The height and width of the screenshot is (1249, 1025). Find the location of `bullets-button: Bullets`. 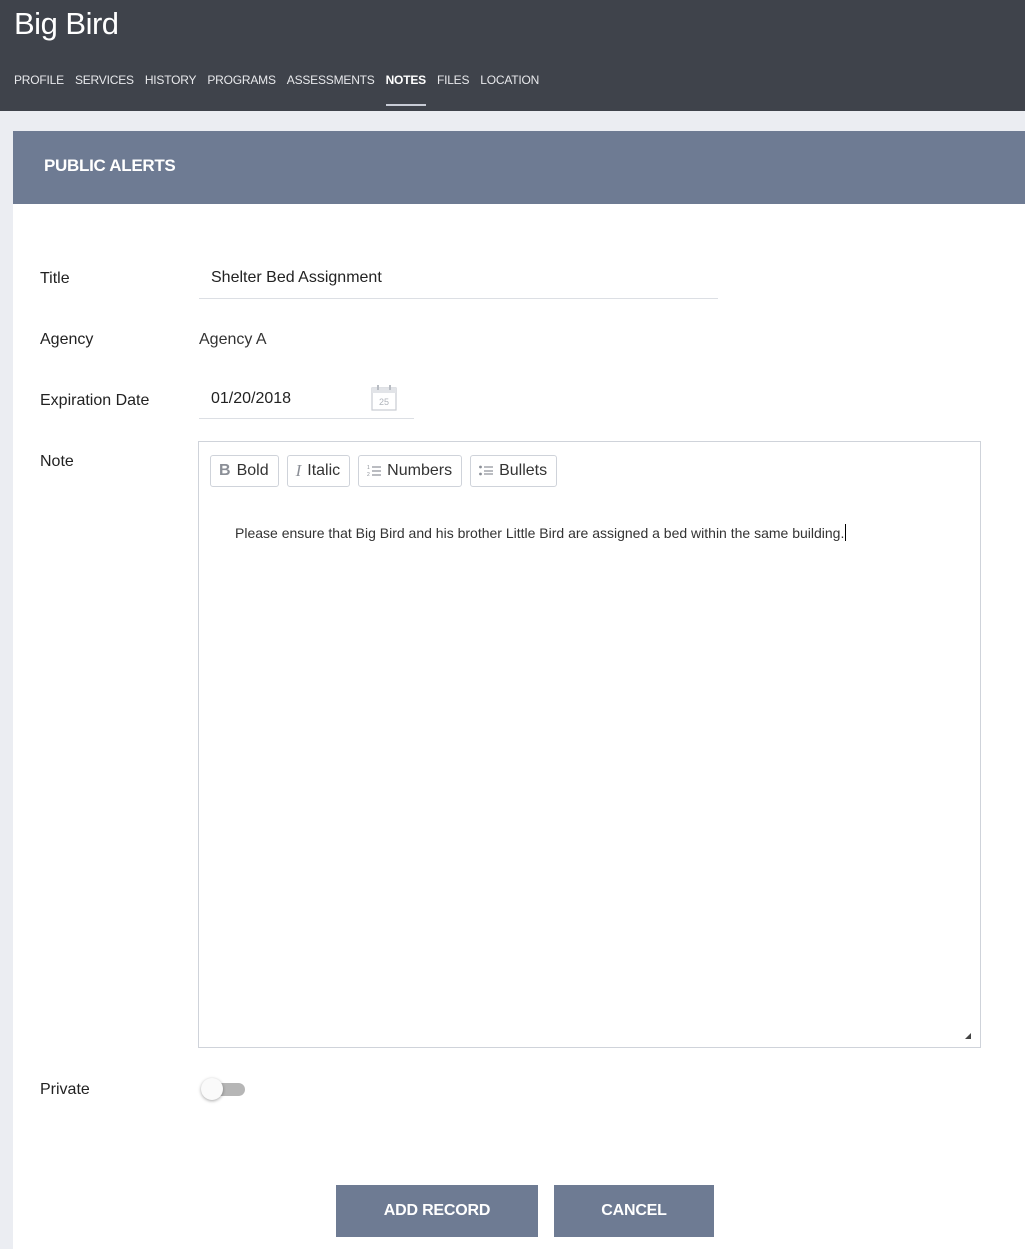

bullets-button: Bullets is located at coordinates (514, 471).